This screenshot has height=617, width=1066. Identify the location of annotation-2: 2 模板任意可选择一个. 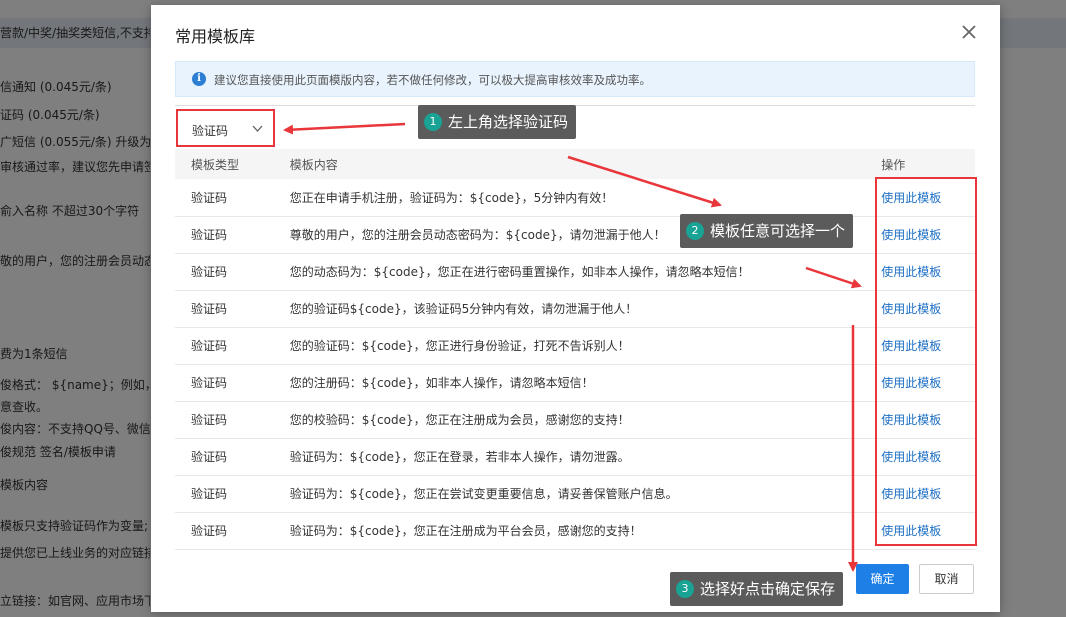
(767, 231).